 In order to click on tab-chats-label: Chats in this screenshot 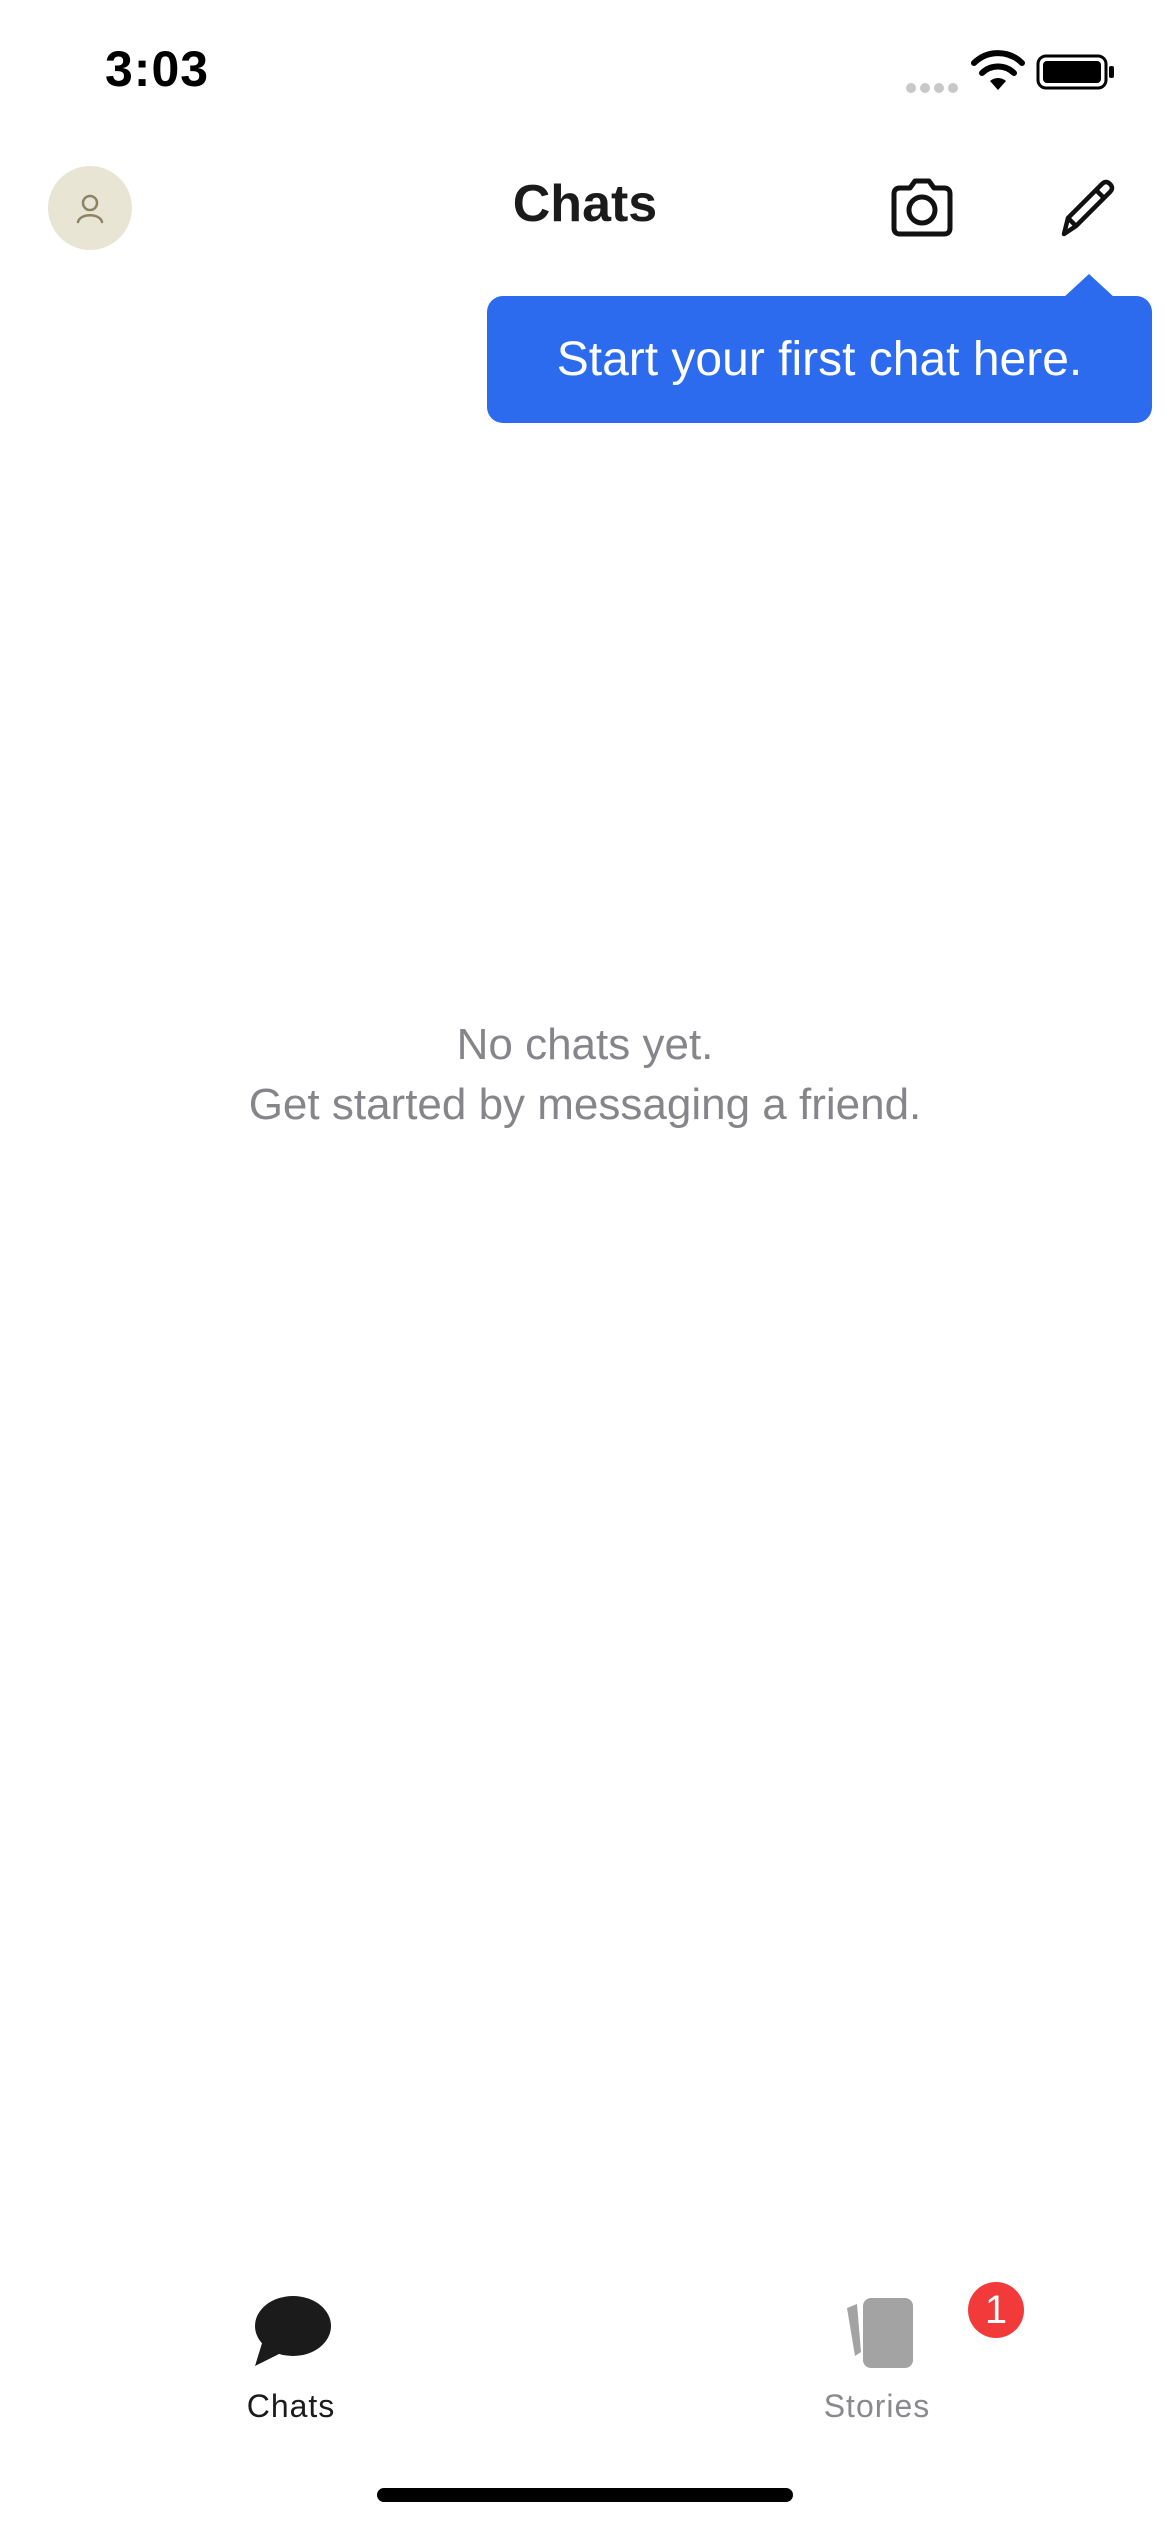, I will do `click(291, 2406)`.